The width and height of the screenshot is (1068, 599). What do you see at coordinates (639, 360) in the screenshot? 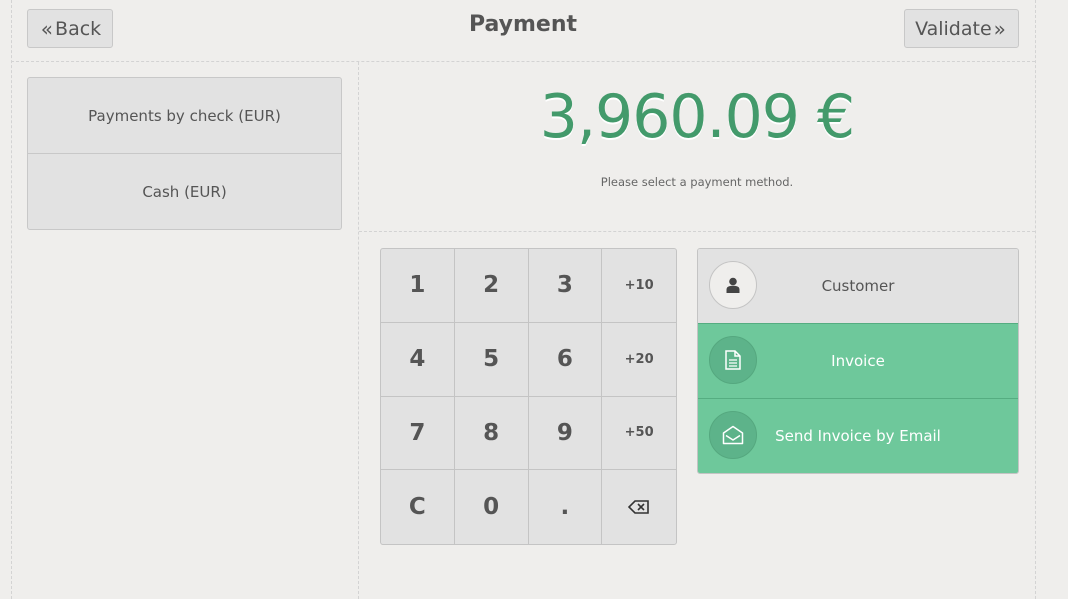
I see `numpad-key-plus20: +20` at bounding box center [639, 360].